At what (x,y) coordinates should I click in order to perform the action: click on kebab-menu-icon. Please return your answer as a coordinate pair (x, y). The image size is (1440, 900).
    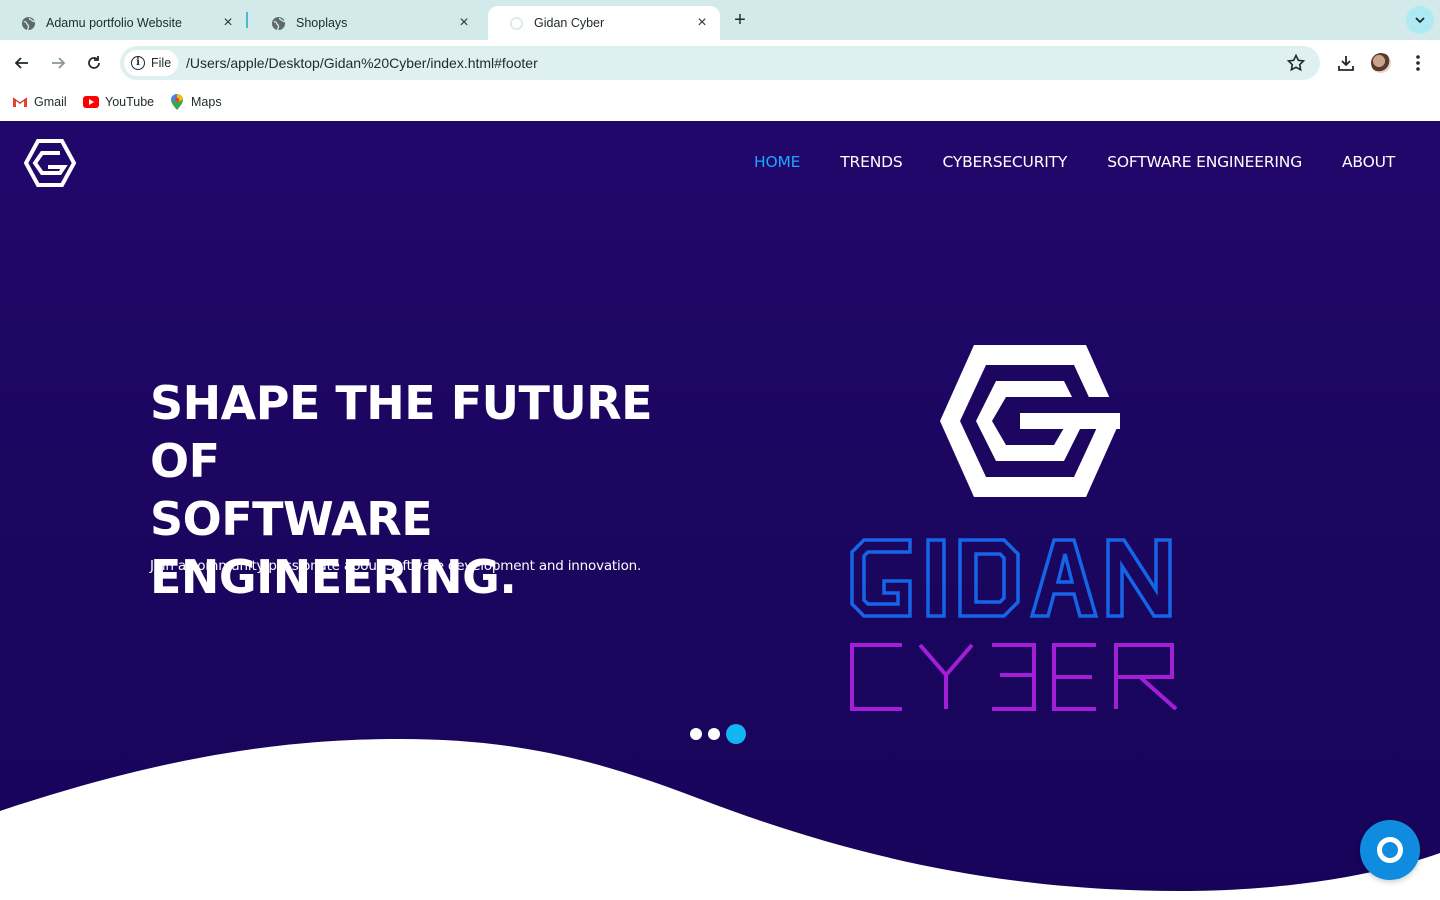
    Looking at the image, I should click on (1418, 63).